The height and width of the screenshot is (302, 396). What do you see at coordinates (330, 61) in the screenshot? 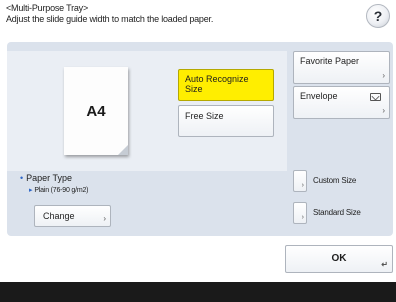
I see `favorite-paper-label: Favorite Paper` at bounding box center [330, 61].